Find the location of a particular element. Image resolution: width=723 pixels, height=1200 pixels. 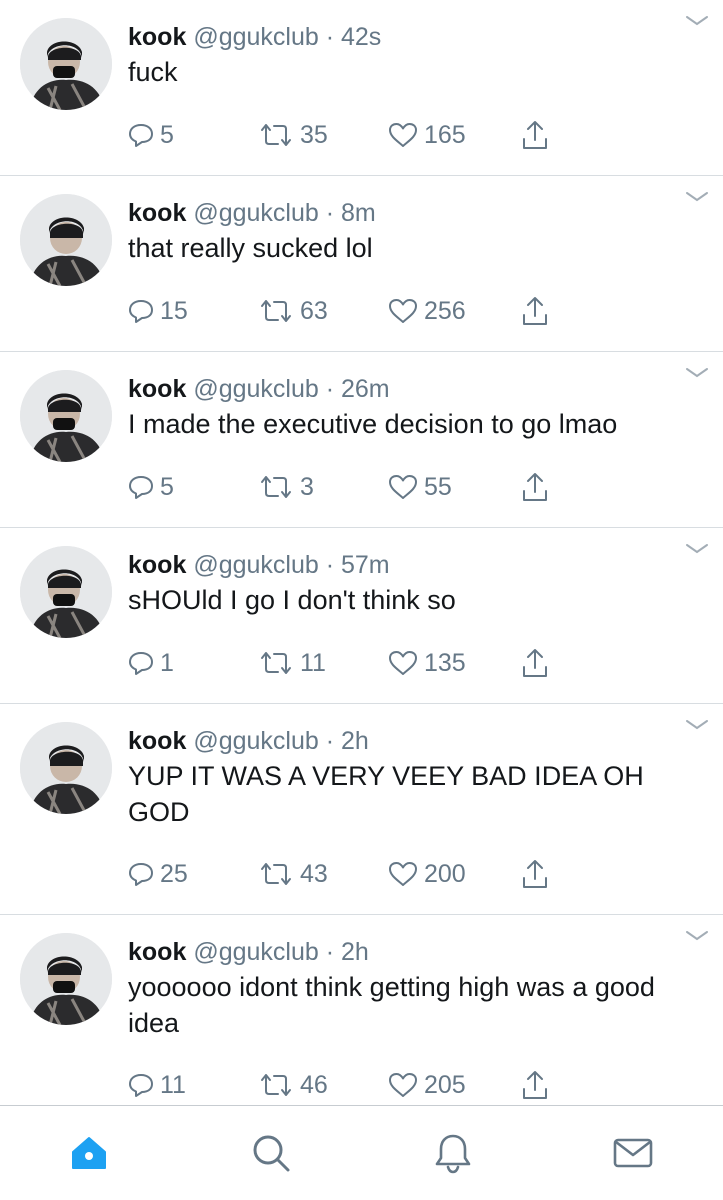

search-icon is located at coordinates (271, 1153).